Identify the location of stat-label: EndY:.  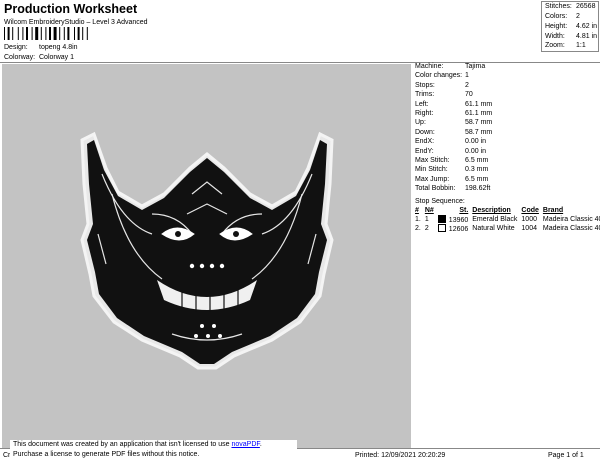
(424, 151).